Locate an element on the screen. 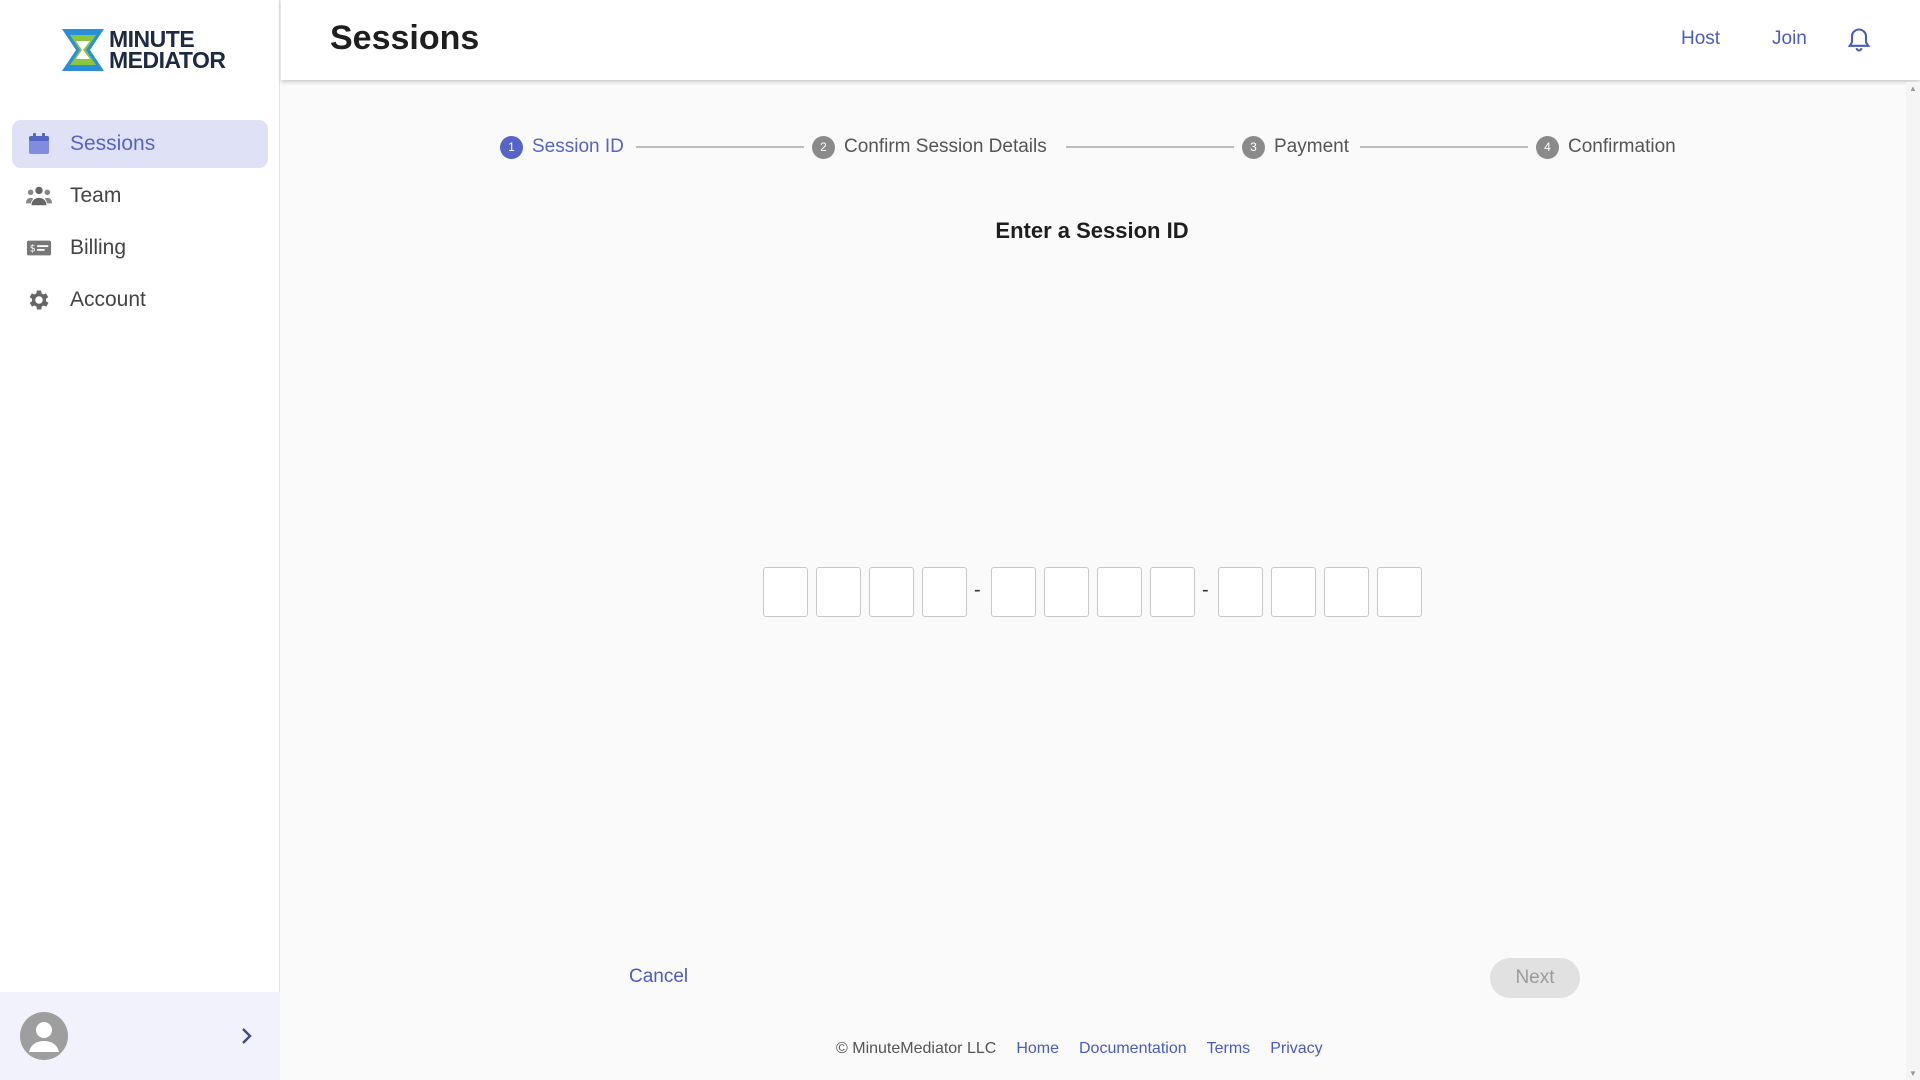  step-session-id: 1 Session ID is located at coordinates (562, 147).